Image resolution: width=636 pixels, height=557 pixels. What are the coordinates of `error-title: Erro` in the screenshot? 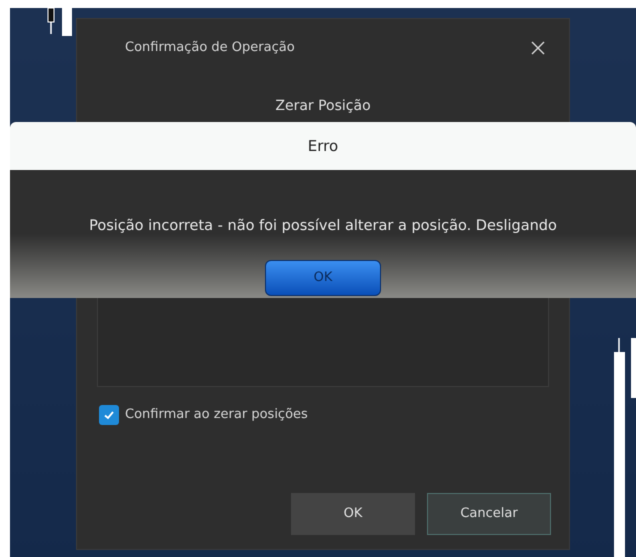 It's located at (323, 146).